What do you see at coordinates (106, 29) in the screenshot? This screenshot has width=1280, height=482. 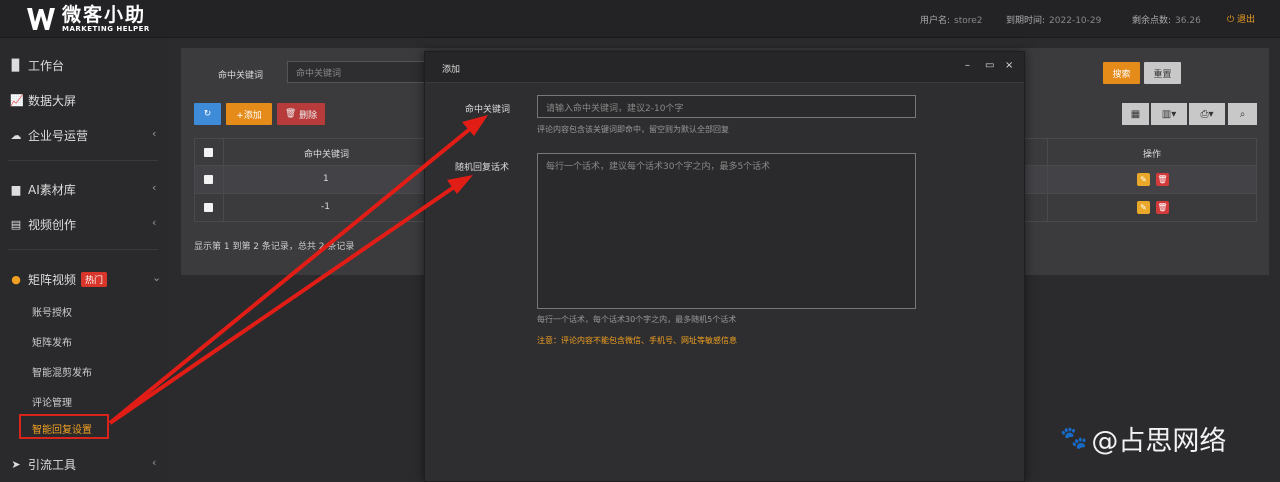 I see `logo-subtitle: MARKETING HELPER` at bounding box center [106, 29].